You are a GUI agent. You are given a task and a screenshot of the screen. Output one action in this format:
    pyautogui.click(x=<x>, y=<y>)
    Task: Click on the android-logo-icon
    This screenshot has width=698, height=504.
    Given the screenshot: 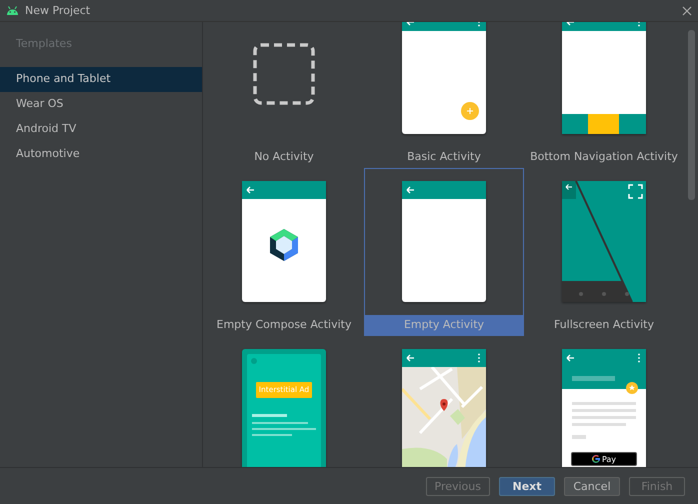 What is the action you would take?
    pyautogui.click(x=12, y=10)
    